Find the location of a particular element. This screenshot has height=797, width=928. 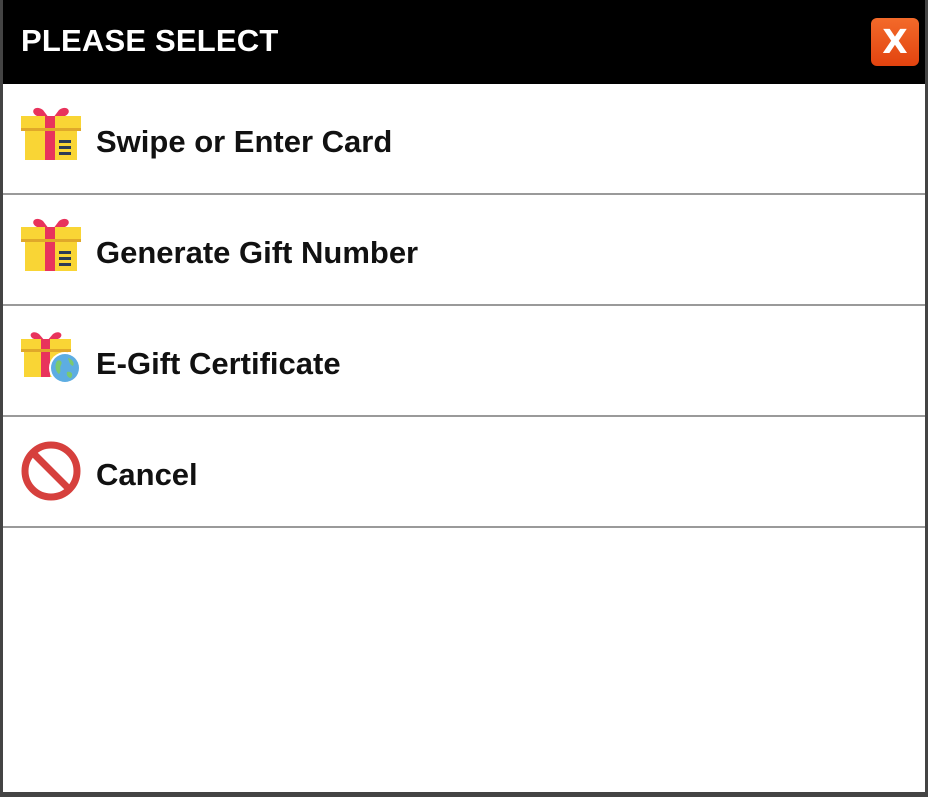

dialog-titlebar: PLEASE SELECT X is located at coordinates (464, 42).